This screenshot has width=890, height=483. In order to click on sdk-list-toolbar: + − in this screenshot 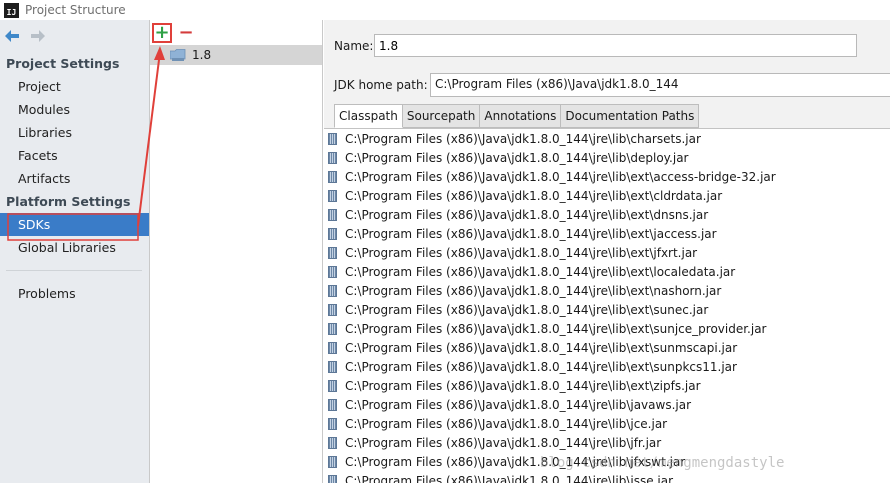, I will do `click(236, 32)`.